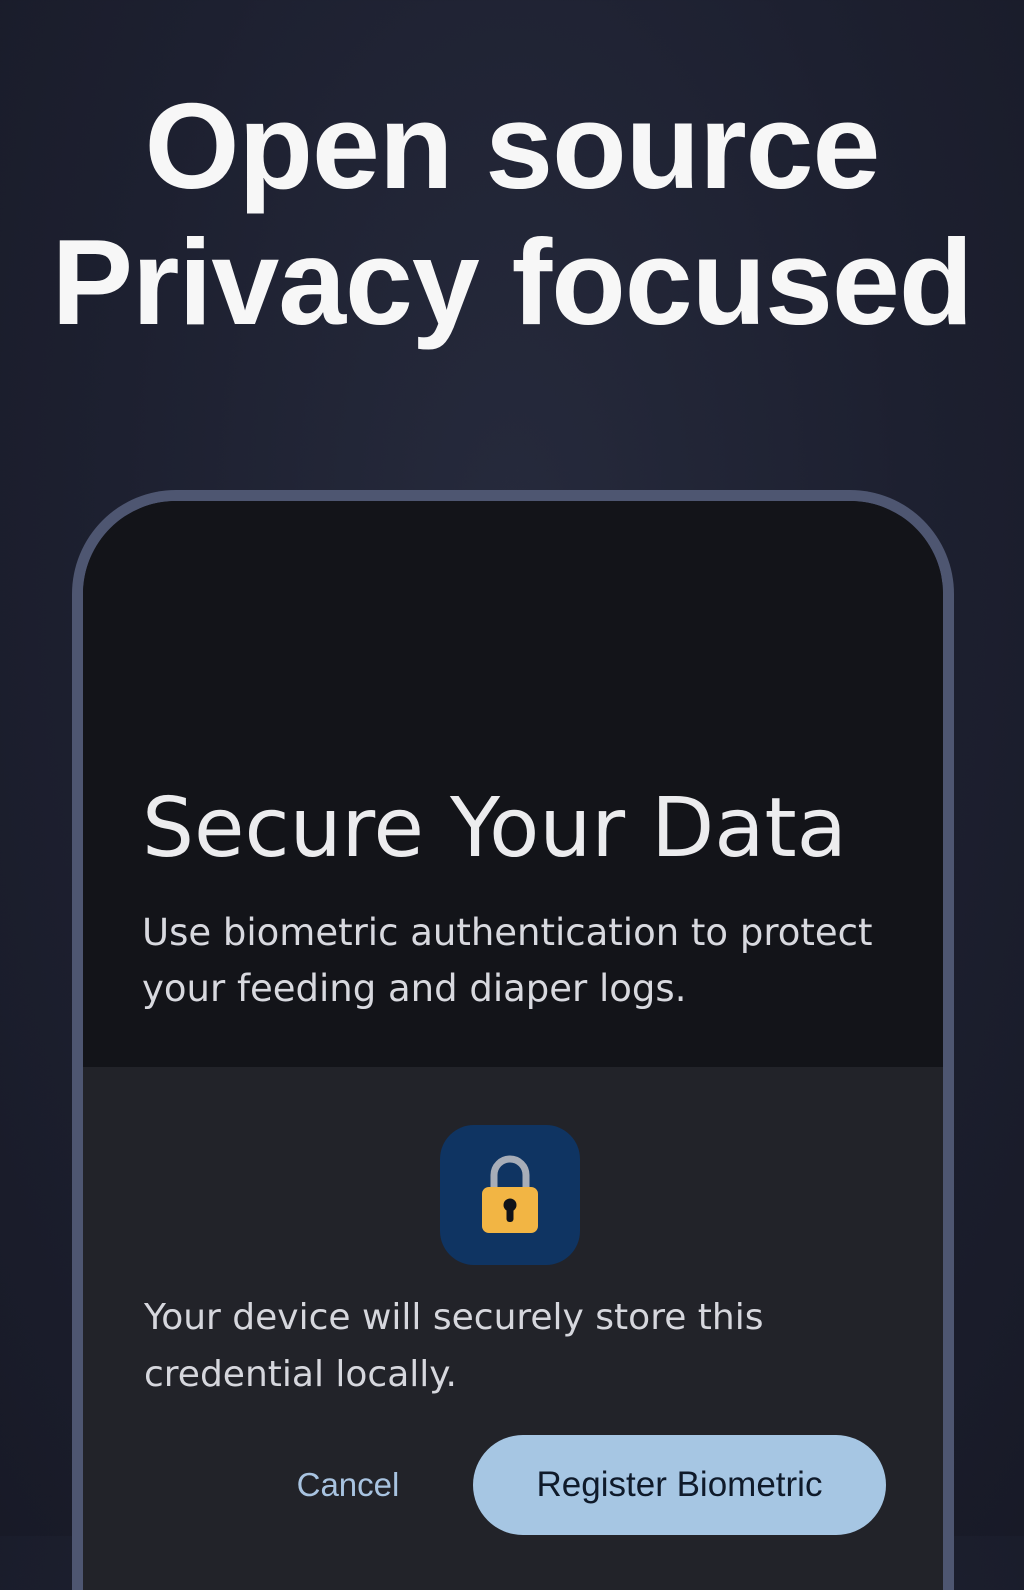 The width and height of the screenshot is (1024, 1590). What do you see at coordinates (512, 146) in the screenshot?
I see `headline-line-1: Open source` at bounding box center [512, 146].